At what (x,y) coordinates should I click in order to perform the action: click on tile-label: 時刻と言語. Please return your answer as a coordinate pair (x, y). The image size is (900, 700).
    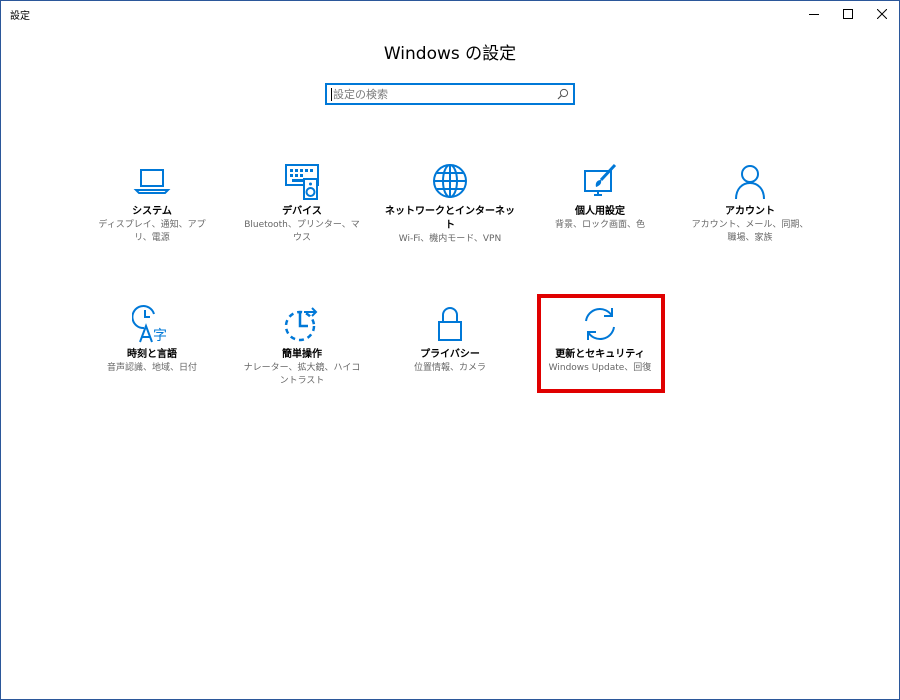
    Looking at the image, I should click on (152, 354).